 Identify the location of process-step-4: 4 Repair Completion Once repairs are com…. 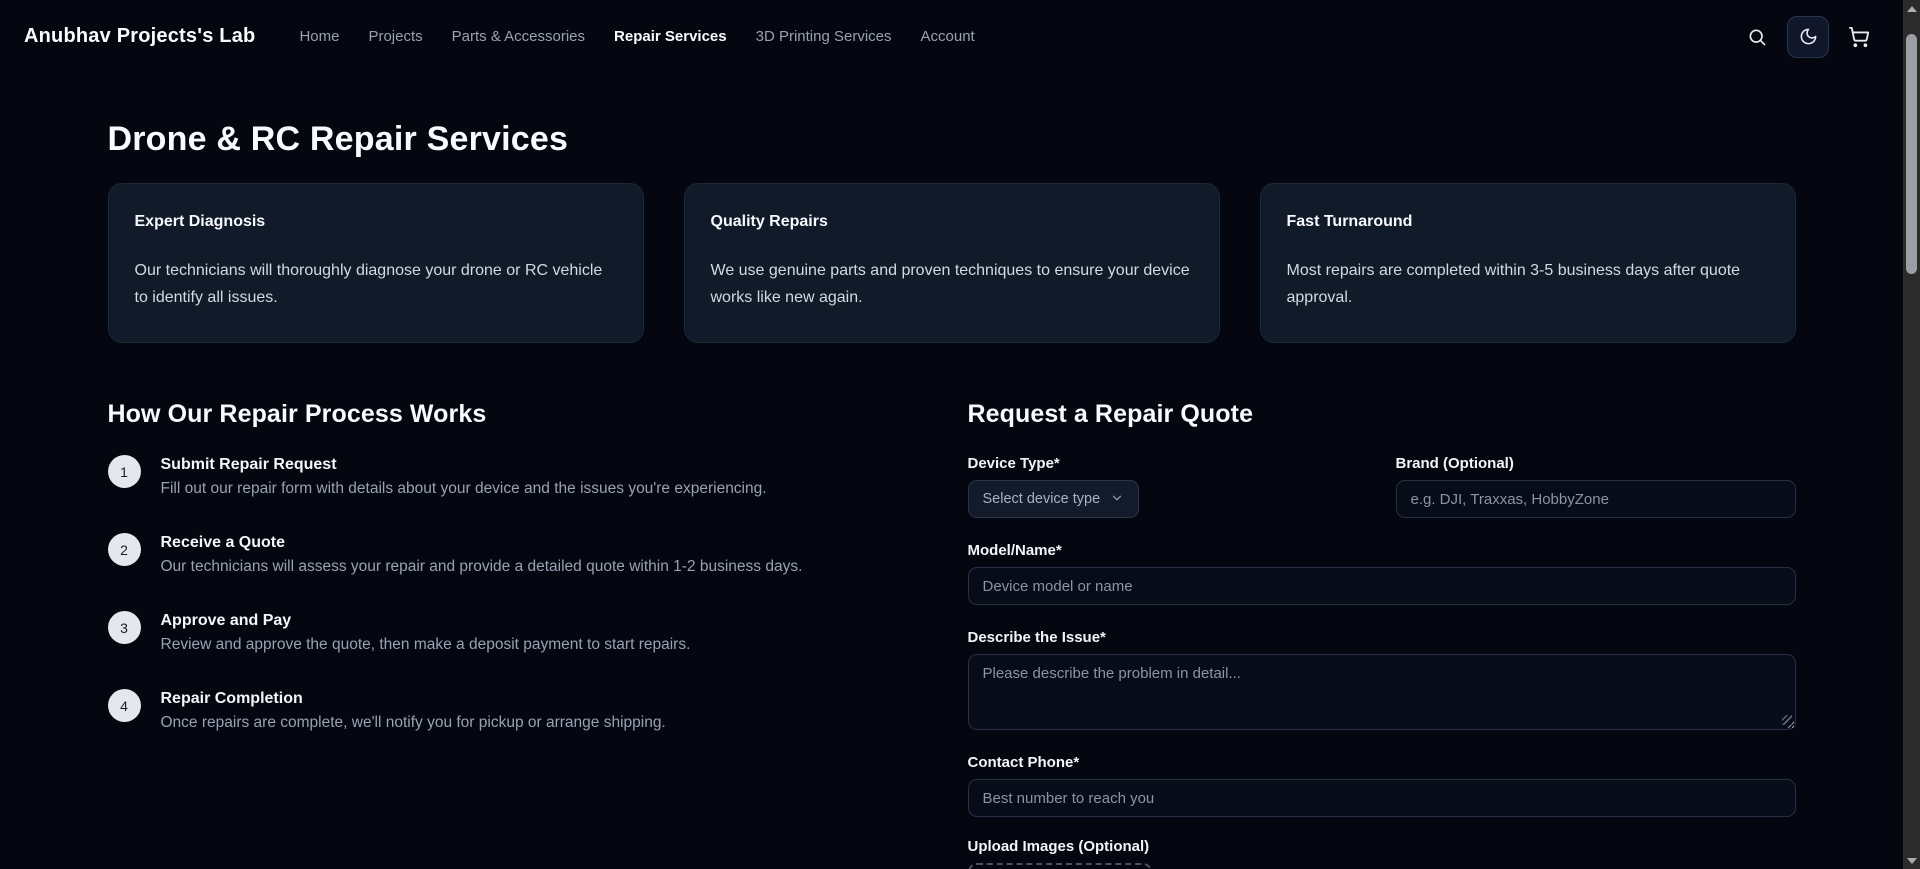
(487, 710).